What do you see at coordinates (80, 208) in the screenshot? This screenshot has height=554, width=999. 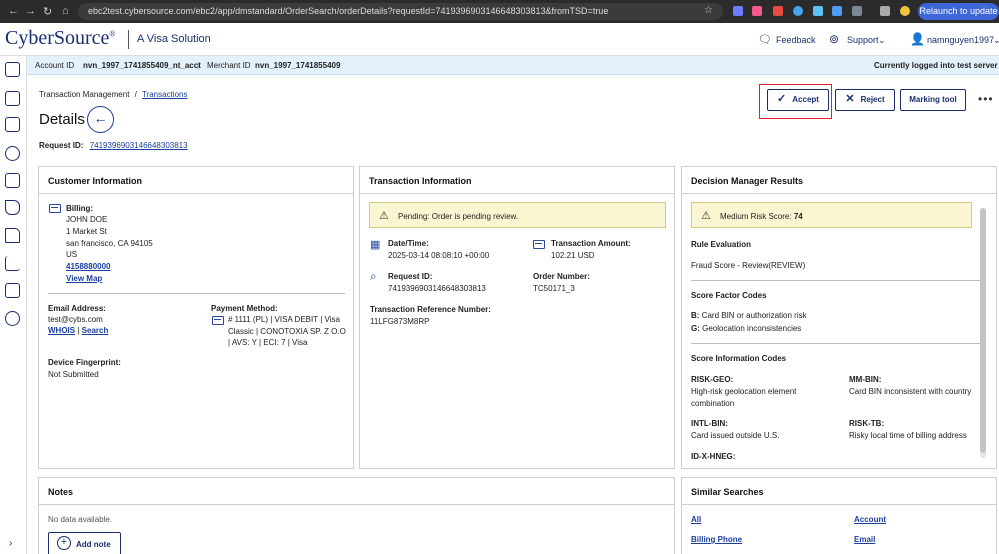 I see `billing-label: Billing:` at bounding box center [80, 208].